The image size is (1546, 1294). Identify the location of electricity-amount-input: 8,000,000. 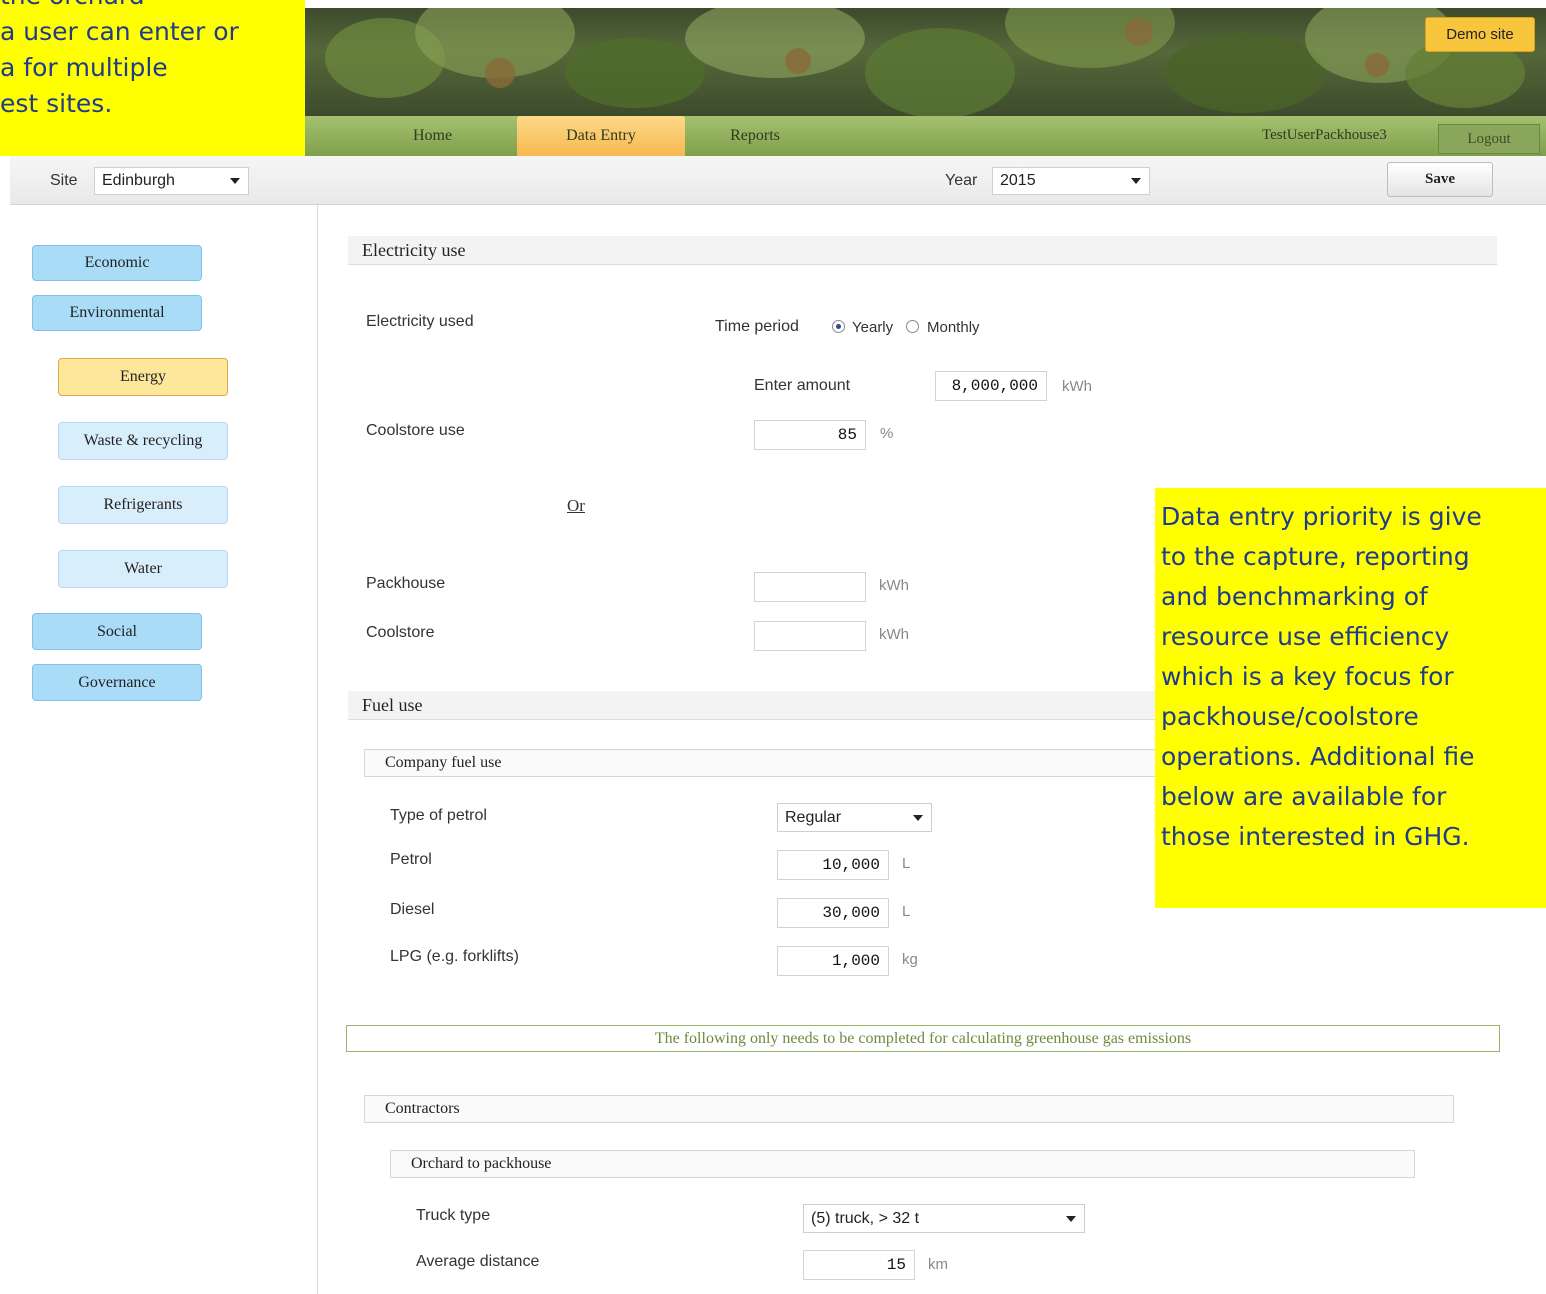
(991, 386).